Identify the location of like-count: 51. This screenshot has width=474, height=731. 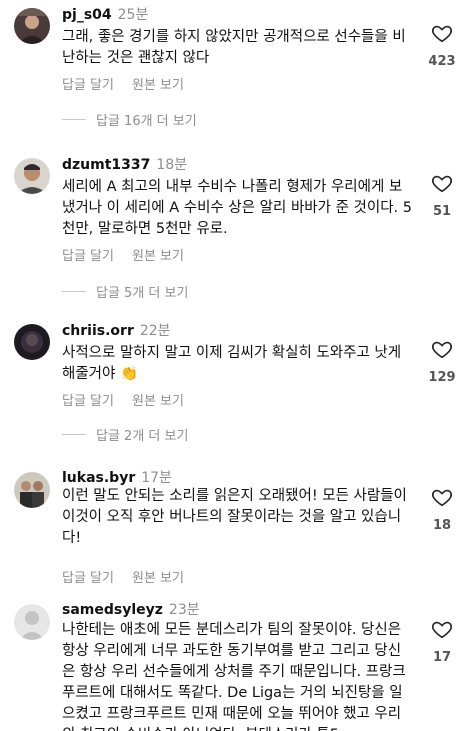
(442, 211).